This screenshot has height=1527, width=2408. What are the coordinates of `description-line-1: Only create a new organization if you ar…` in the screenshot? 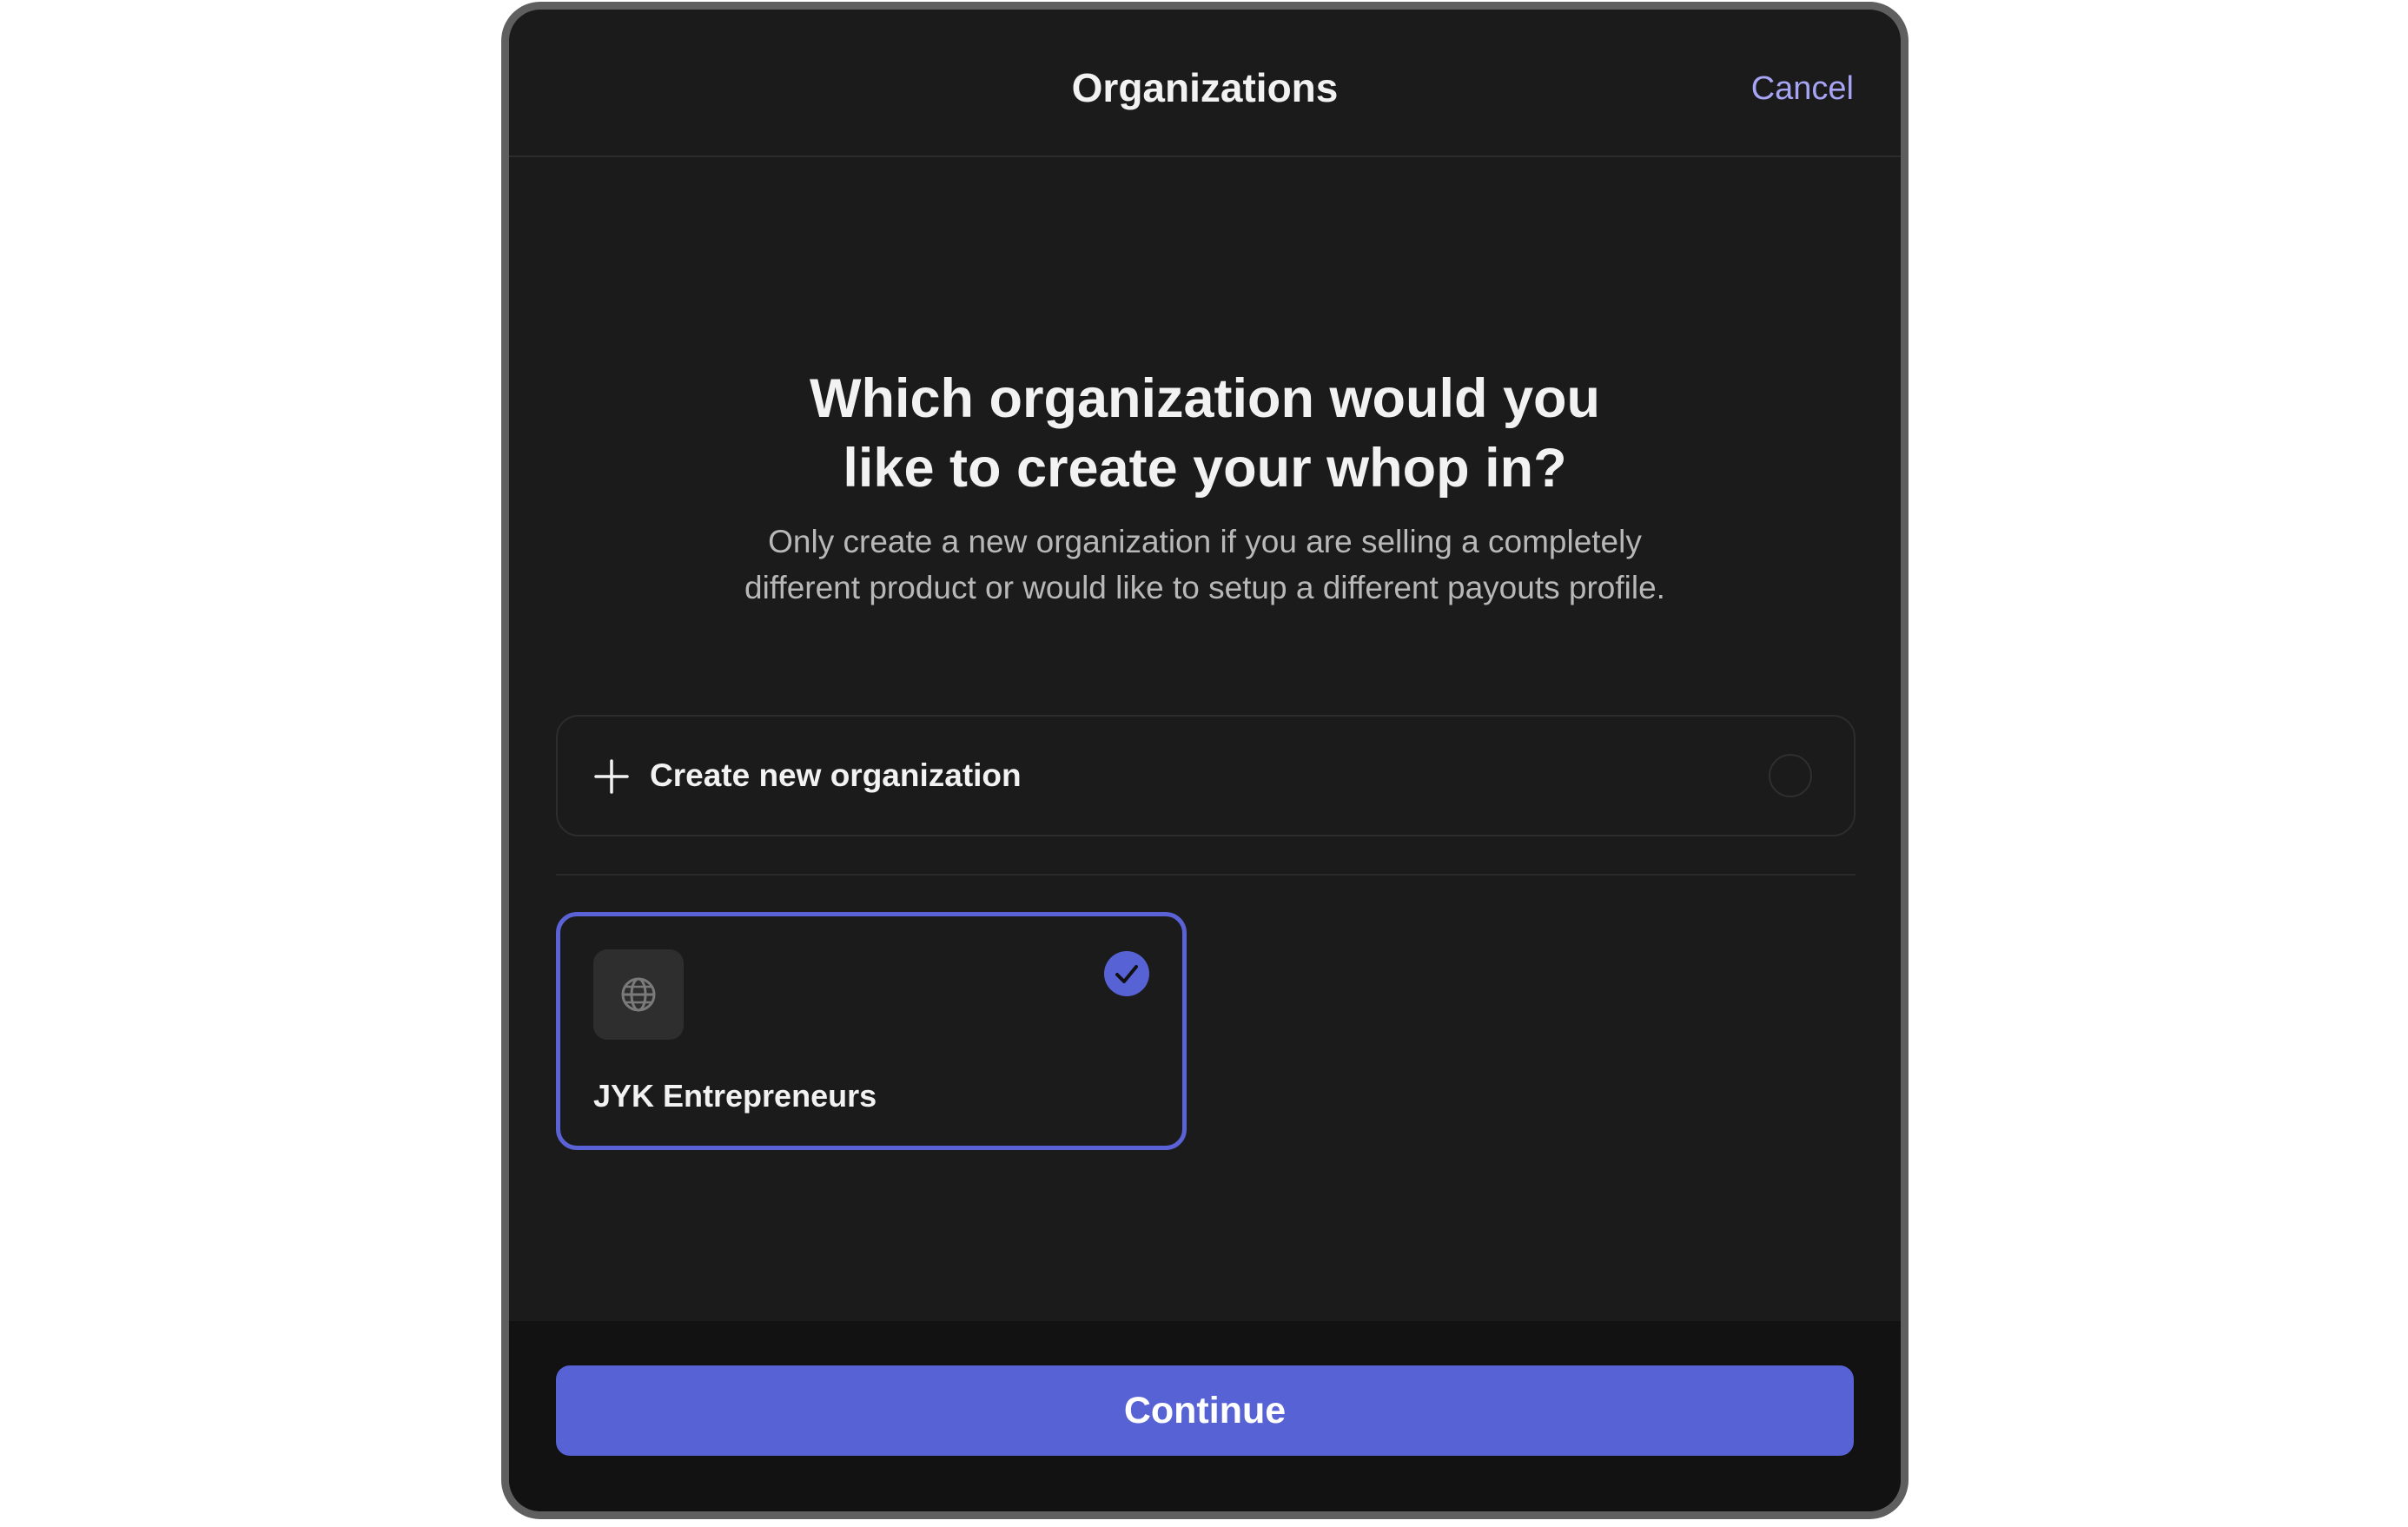 It's located at (1205, 541).